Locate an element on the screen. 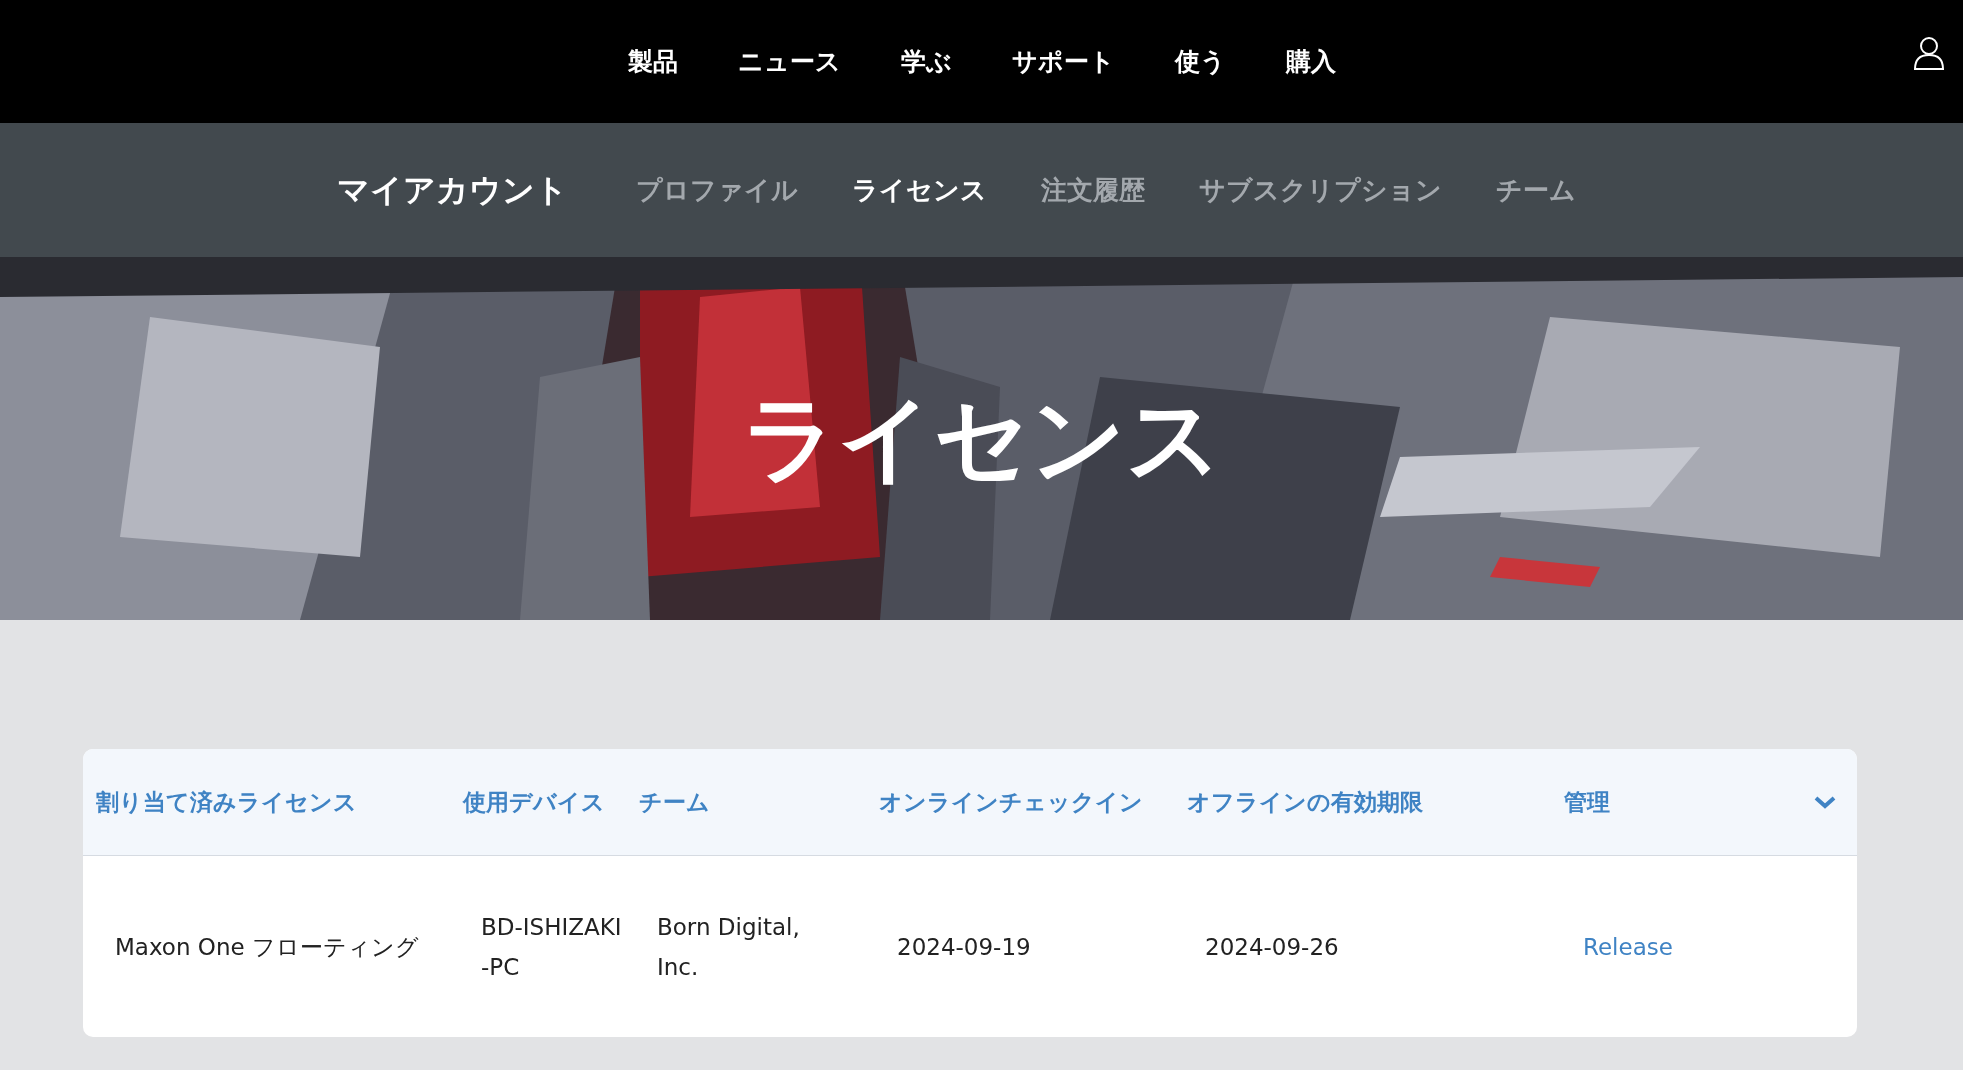 The height and width of the screenshot is (1070, 1963). account-tab: 注文履歴 is located at coordinates (1093, 190).